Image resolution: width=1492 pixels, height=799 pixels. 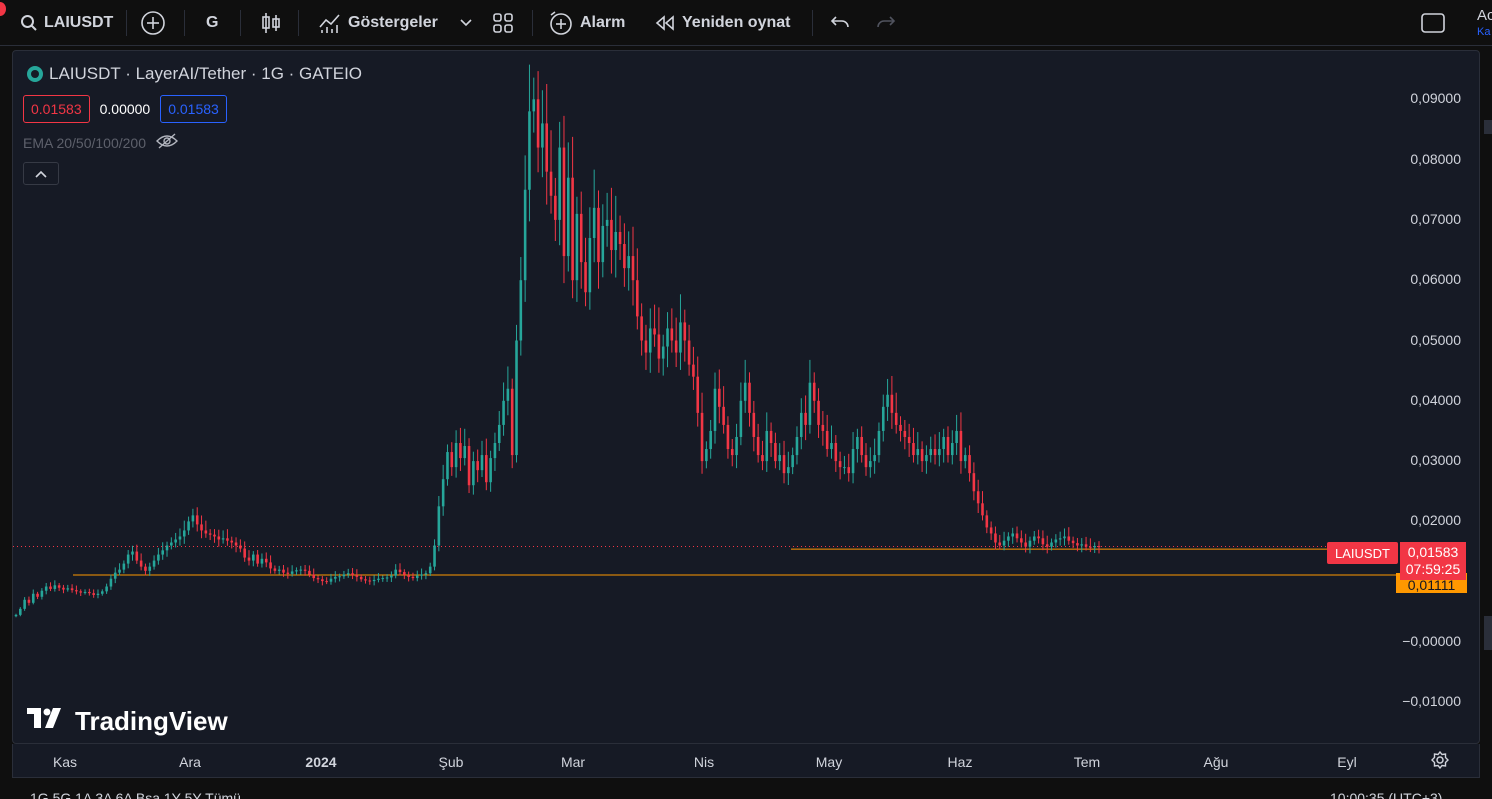 I want to click on ema-label: EMA 20/50/100/200, so click(x=84, y=143).